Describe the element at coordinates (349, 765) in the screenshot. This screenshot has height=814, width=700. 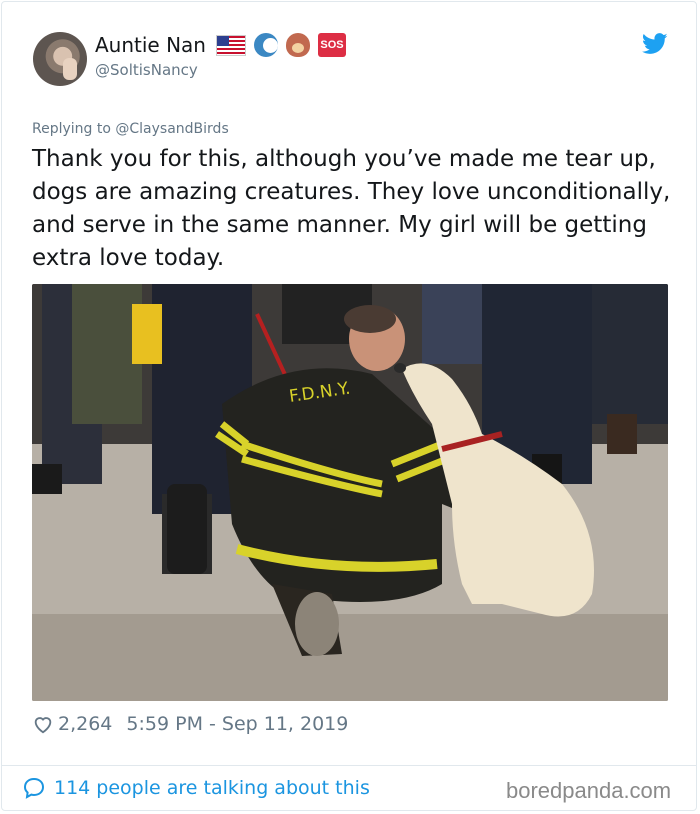
I see `divider` at that location.